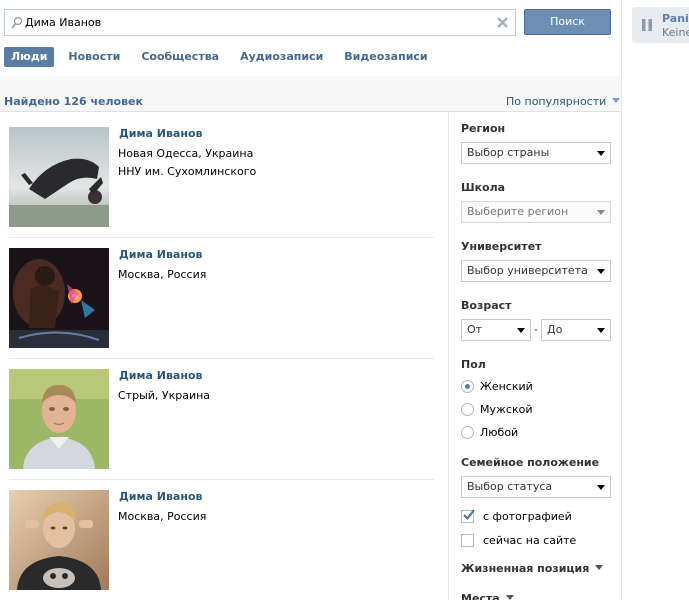 Image resolution: width=689 pixels, height=600 pixels. I want to click on places-expander: Места, so click(487, 596).